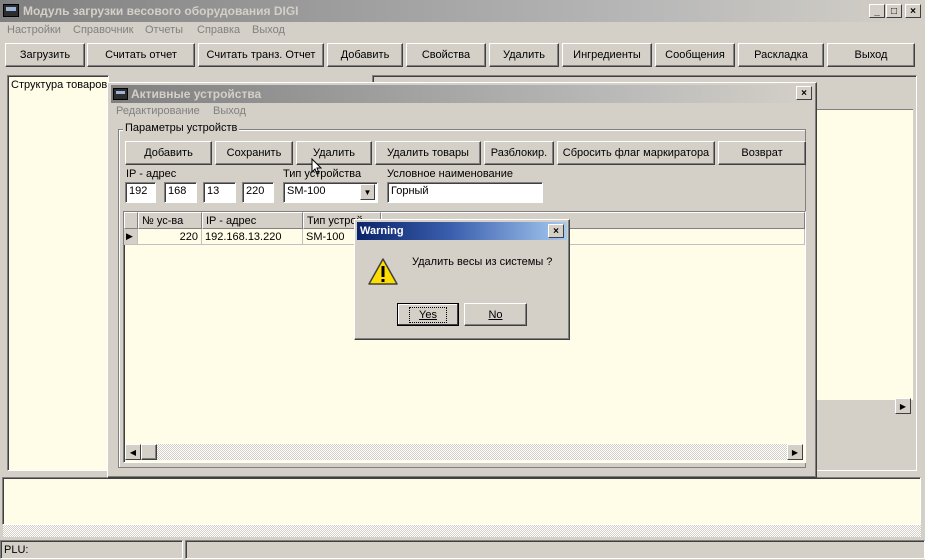  Describe the element at coordinates (450, 174) in the screenshot. I see `device-name-label: Условное наименование` at that location.